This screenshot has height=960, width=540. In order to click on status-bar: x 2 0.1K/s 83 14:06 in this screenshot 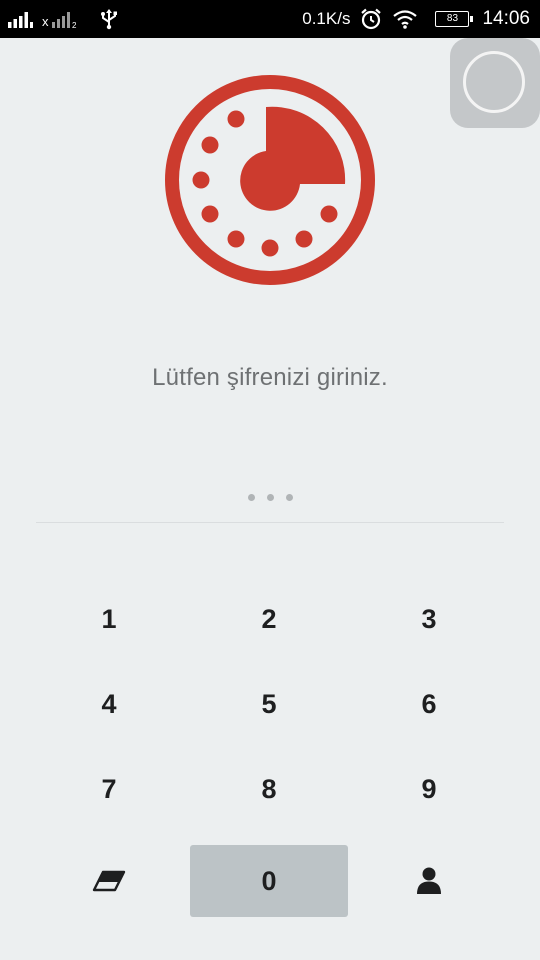, I will do `click(270, 19)`.